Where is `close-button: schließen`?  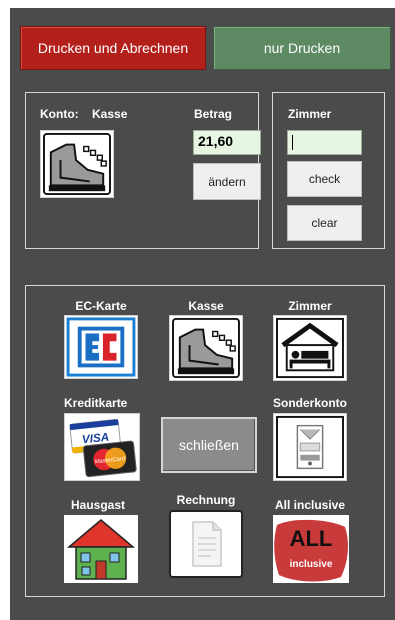
close-button: schließen is located at coordinates (209, 445).